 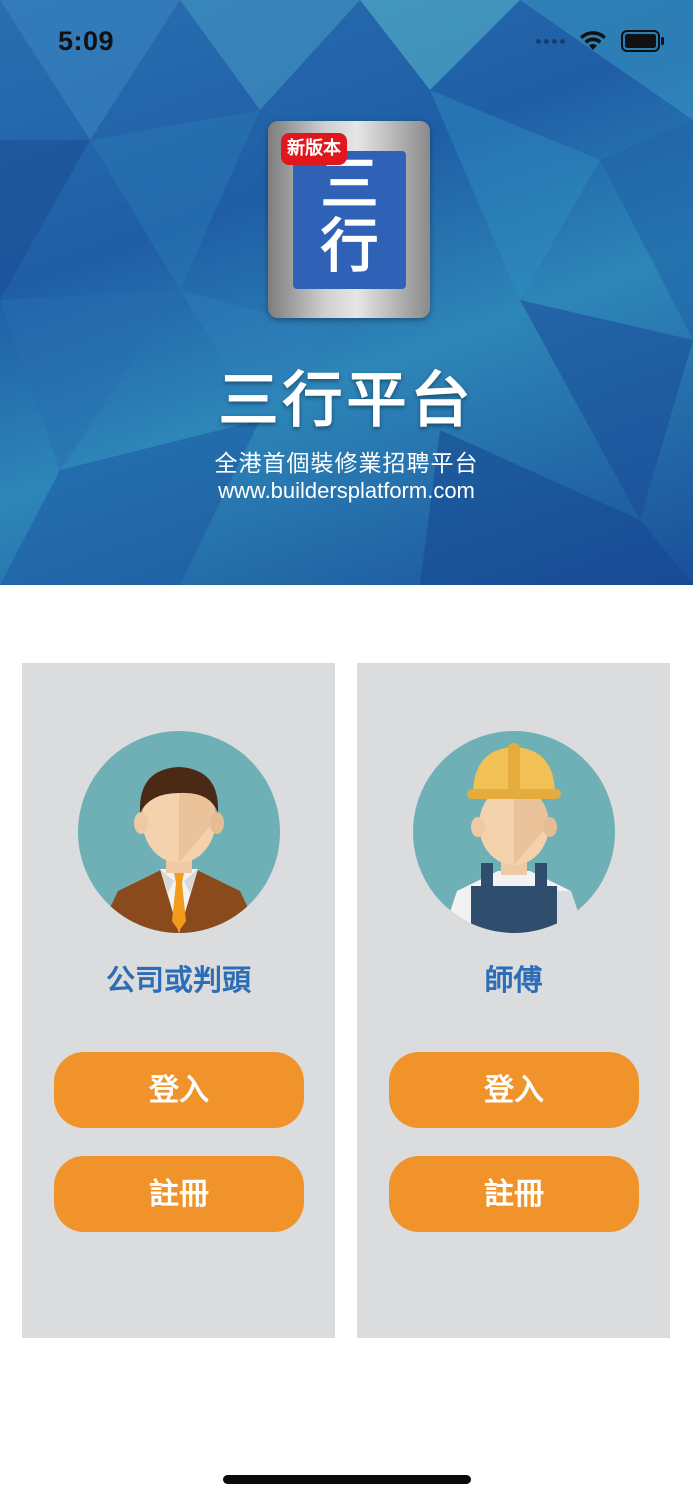 I want to click on role-label-worker: 師傅, so click(x=513, y=980).